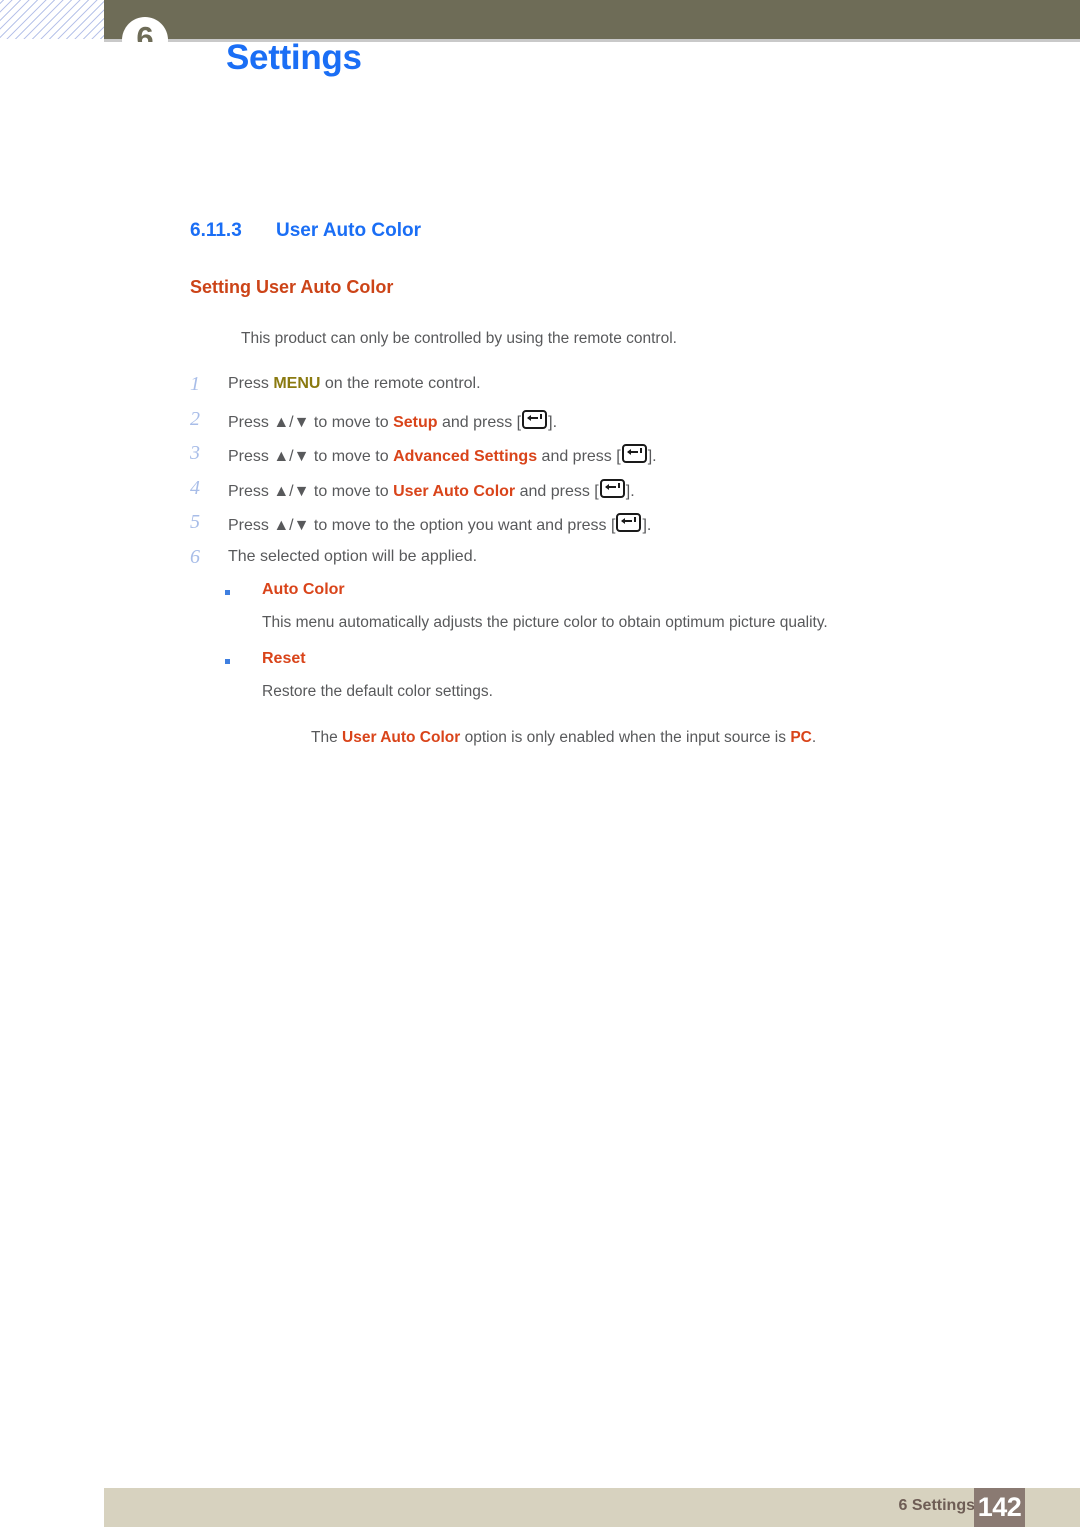 Image resolution: width=1080 pixels, height=1527 pixels. What do you see at coordinates (195, 453) in the screenshot?
I see `step-number: 3` at bounding box center [195, 453].